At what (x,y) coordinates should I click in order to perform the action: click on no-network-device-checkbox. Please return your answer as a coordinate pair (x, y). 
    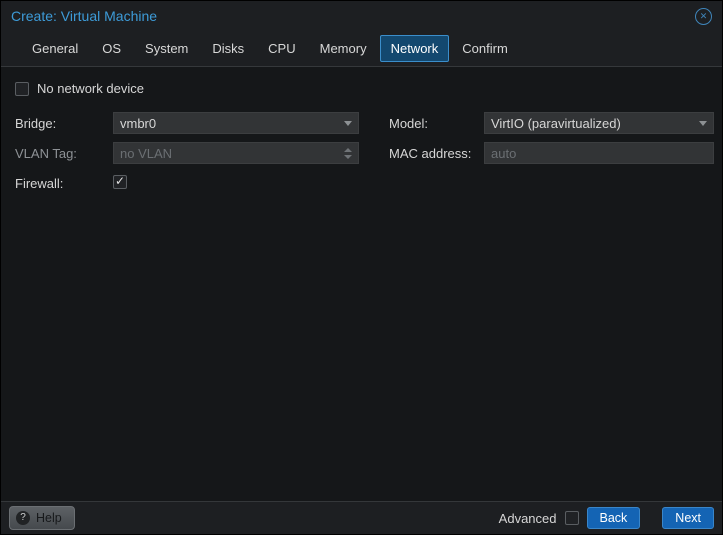
    Looking at the image, I should click on (22, 88).